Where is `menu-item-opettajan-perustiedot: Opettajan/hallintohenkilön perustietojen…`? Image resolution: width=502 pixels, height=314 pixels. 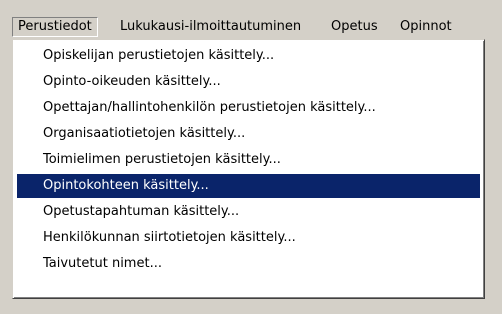 menu-item-opettajan-perustiedot: Opettajan/hallintohenkilön perustietojen… is located at coordinates (248, 108).